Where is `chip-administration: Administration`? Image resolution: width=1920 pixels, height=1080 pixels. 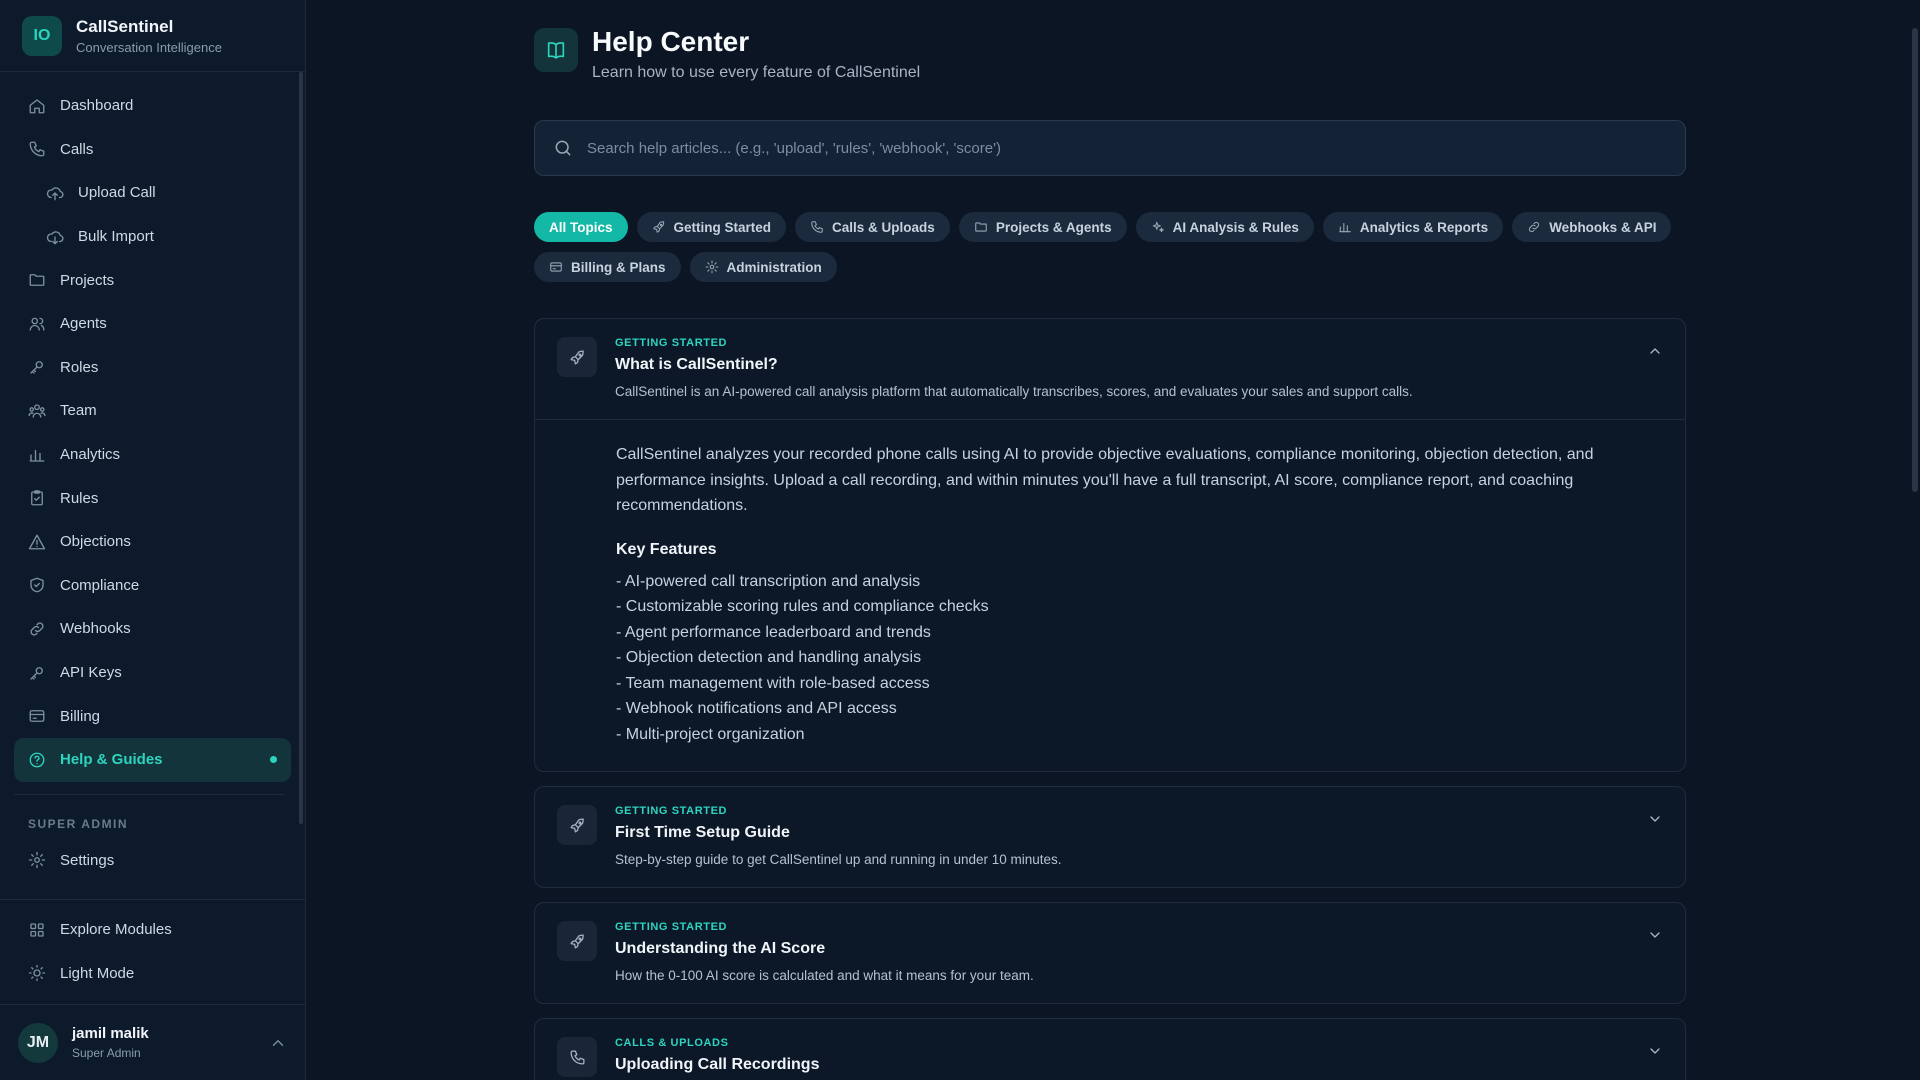
chip-administration: Administration is located at coordinates (763, 267).